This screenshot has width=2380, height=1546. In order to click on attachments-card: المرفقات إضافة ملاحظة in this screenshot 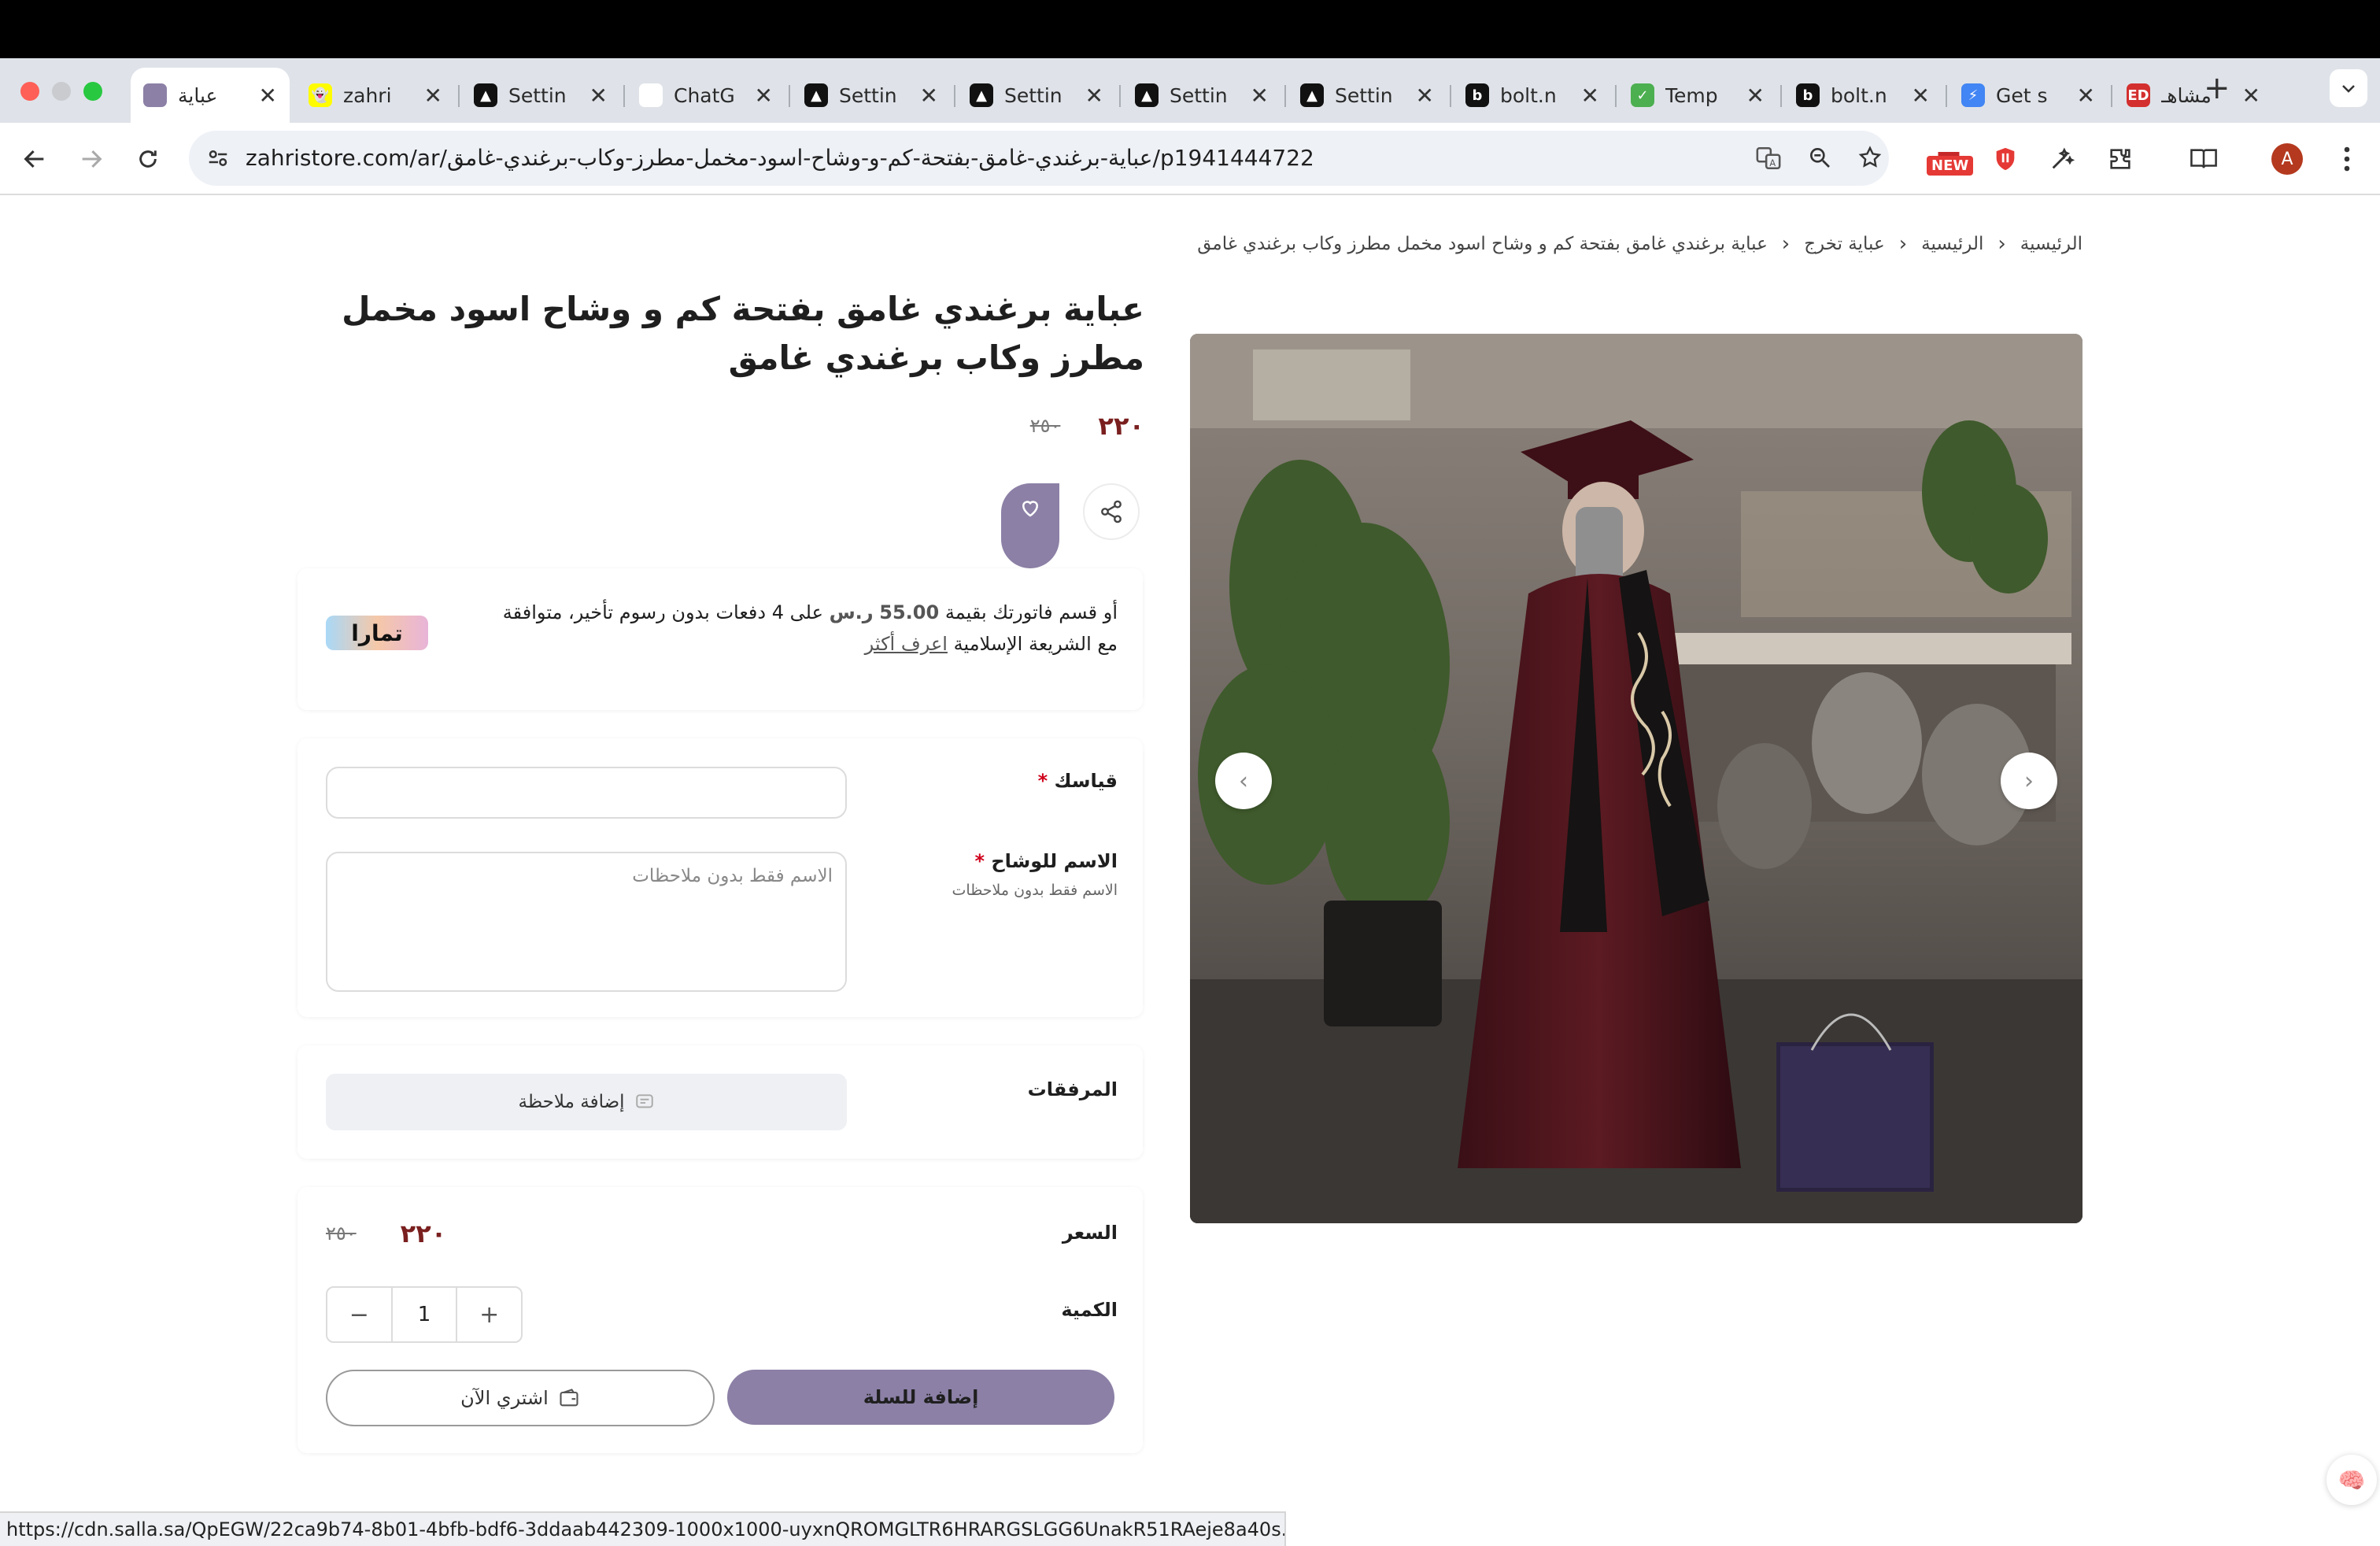, I will do `click(720, 1102)`.